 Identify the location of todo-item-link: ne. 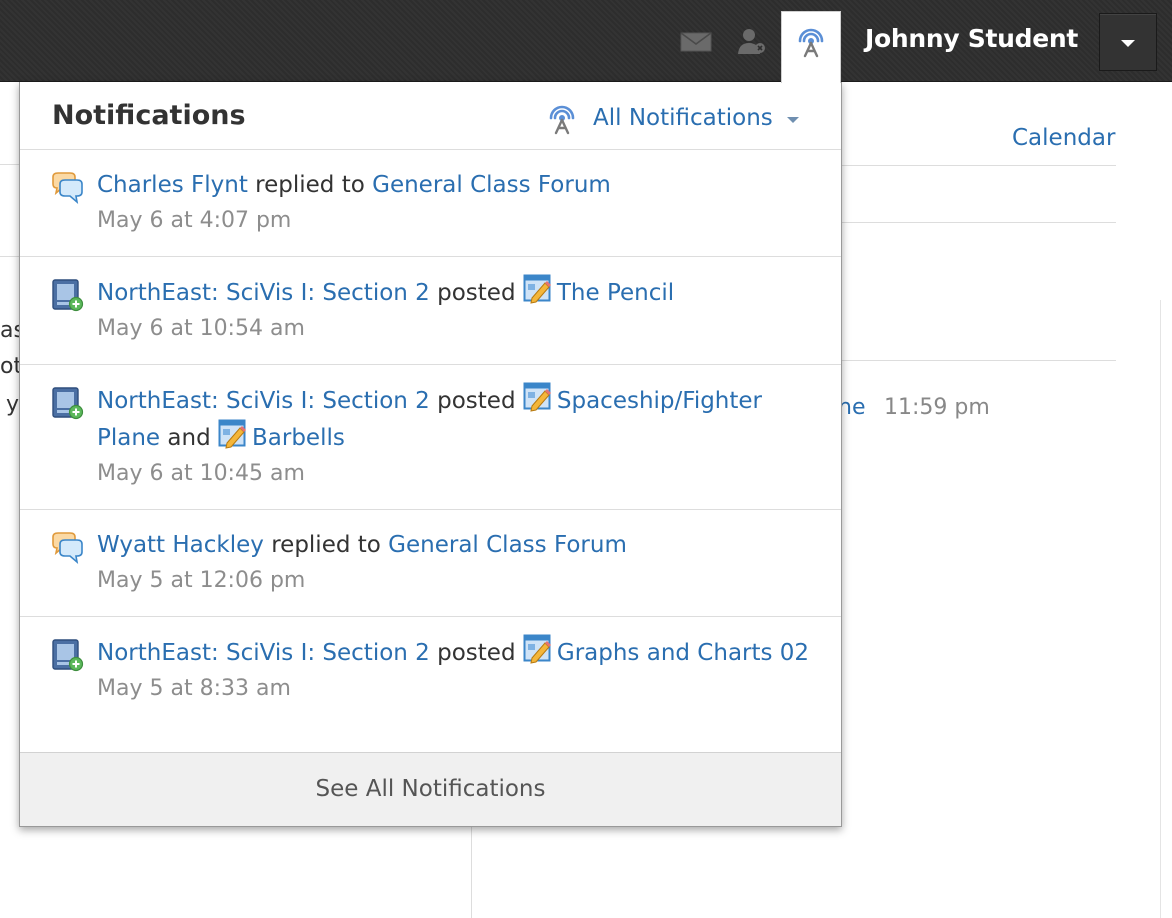
(851, 407).